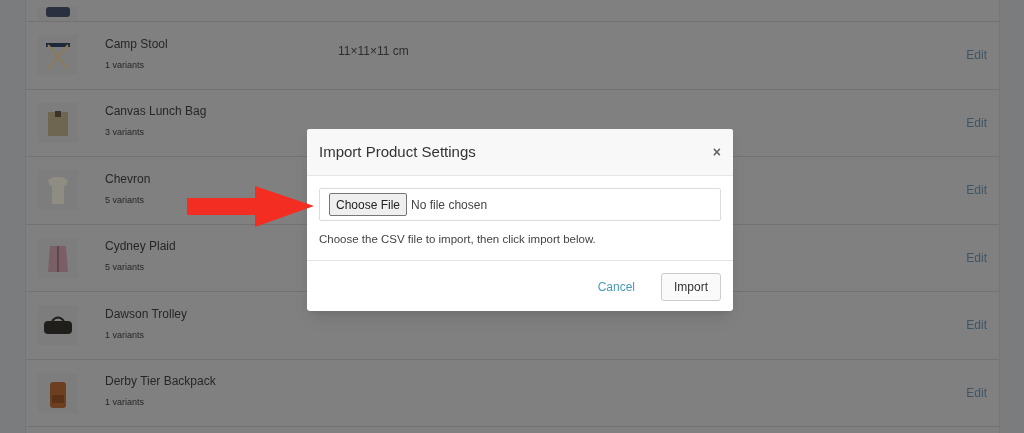 The image size is (1024, 433). What do you see at coordinates (368, 204) in the screenshot?
I see `choose-file-button: Choose File` at bounding box center [368, 204].